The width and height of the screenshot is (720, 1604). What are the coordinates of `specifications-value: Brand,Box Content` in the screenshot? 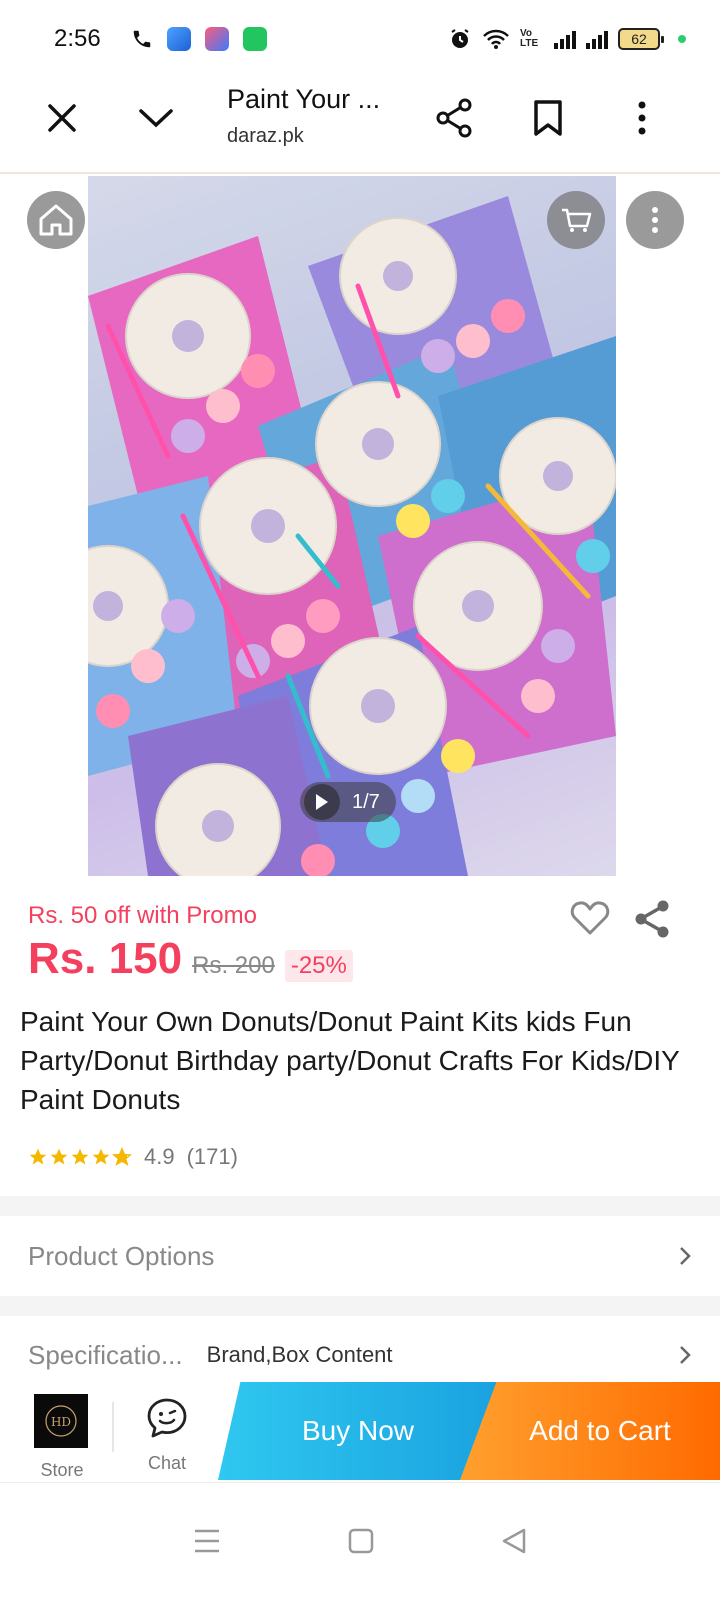 It's located at (299, 1354).